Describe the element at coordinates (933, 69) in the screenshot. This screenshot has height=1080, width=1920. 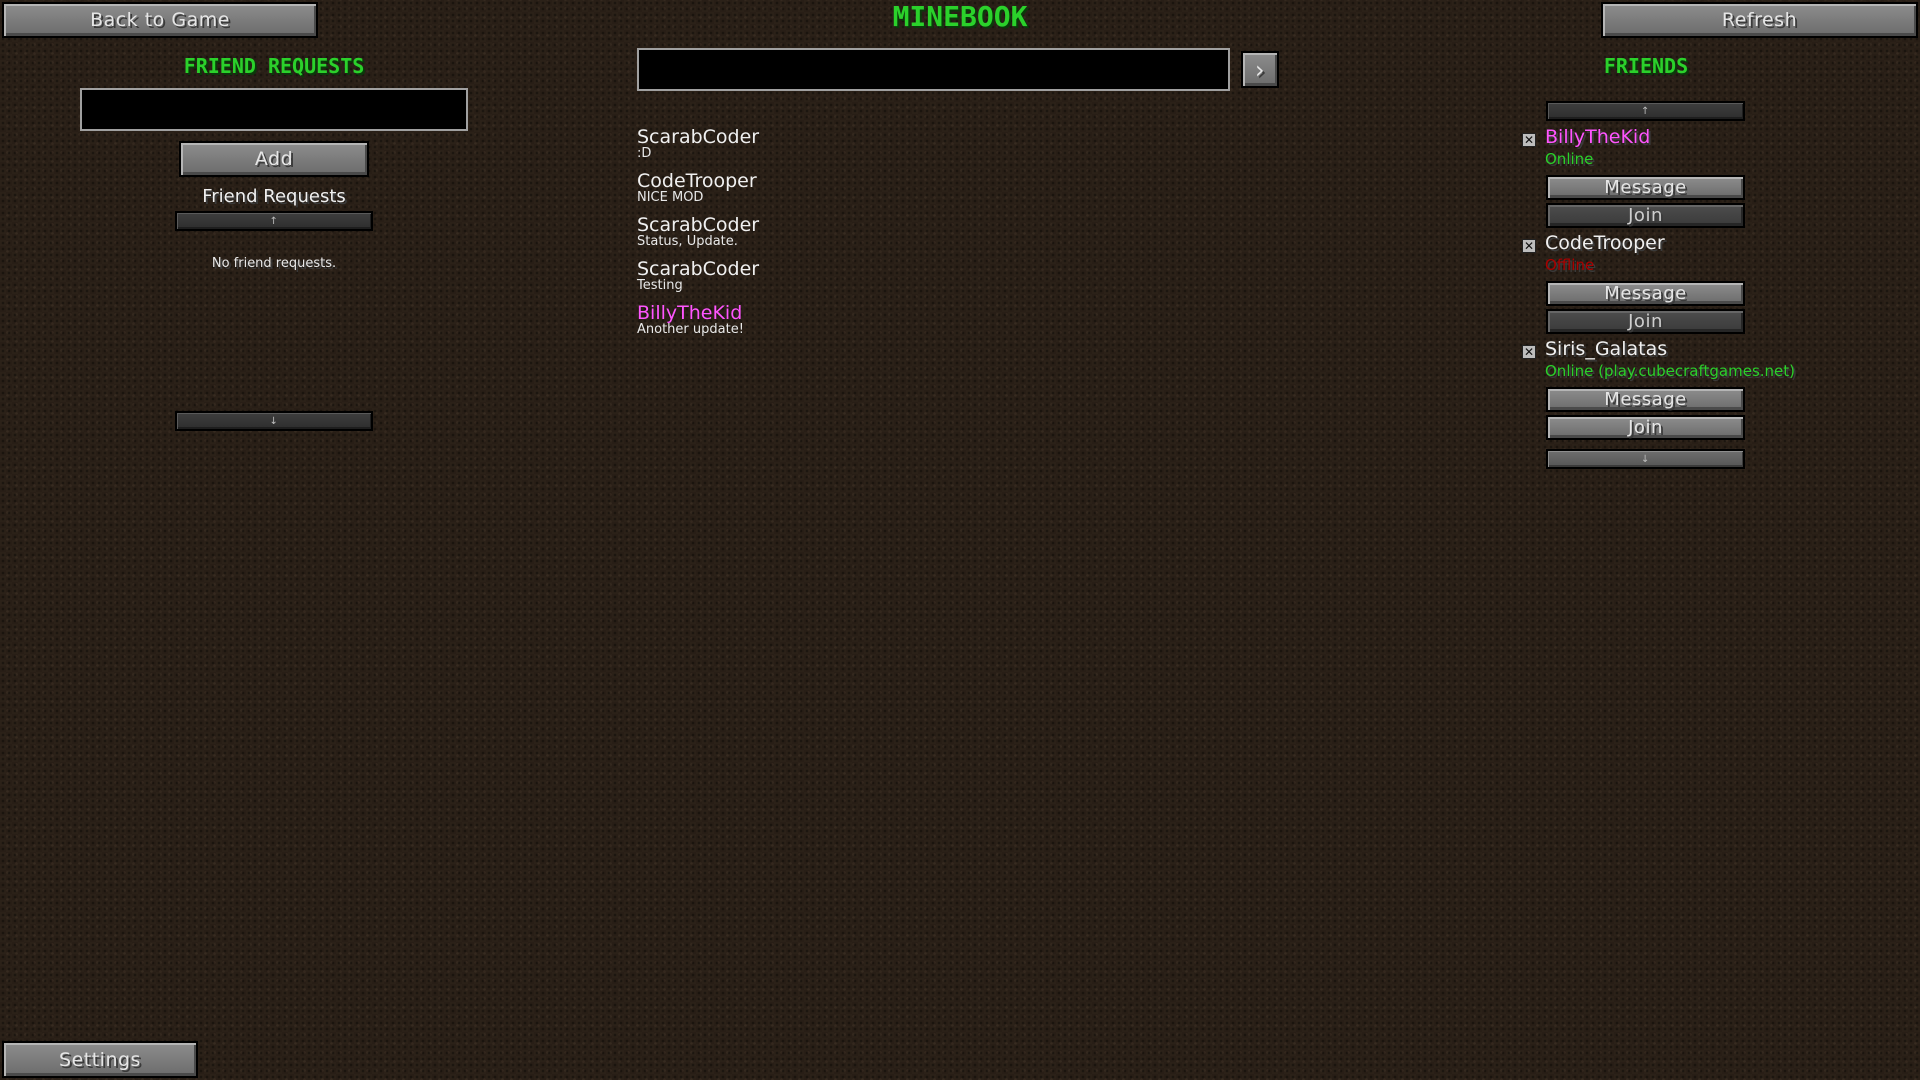
I see `status-input` at that location.